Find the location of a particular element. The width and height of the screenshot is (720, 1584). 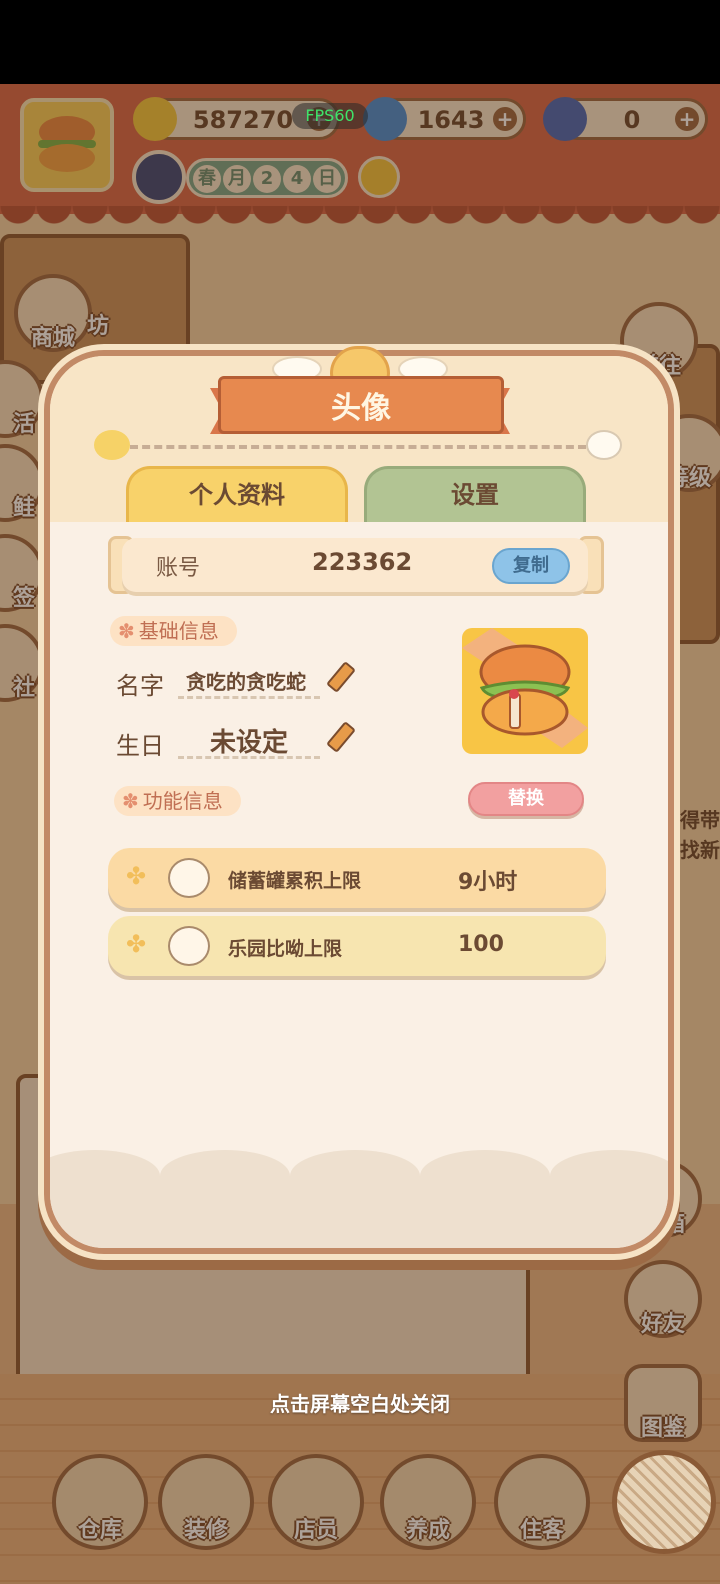

dialog-footer-wave is located at coordinates (359, 1199).